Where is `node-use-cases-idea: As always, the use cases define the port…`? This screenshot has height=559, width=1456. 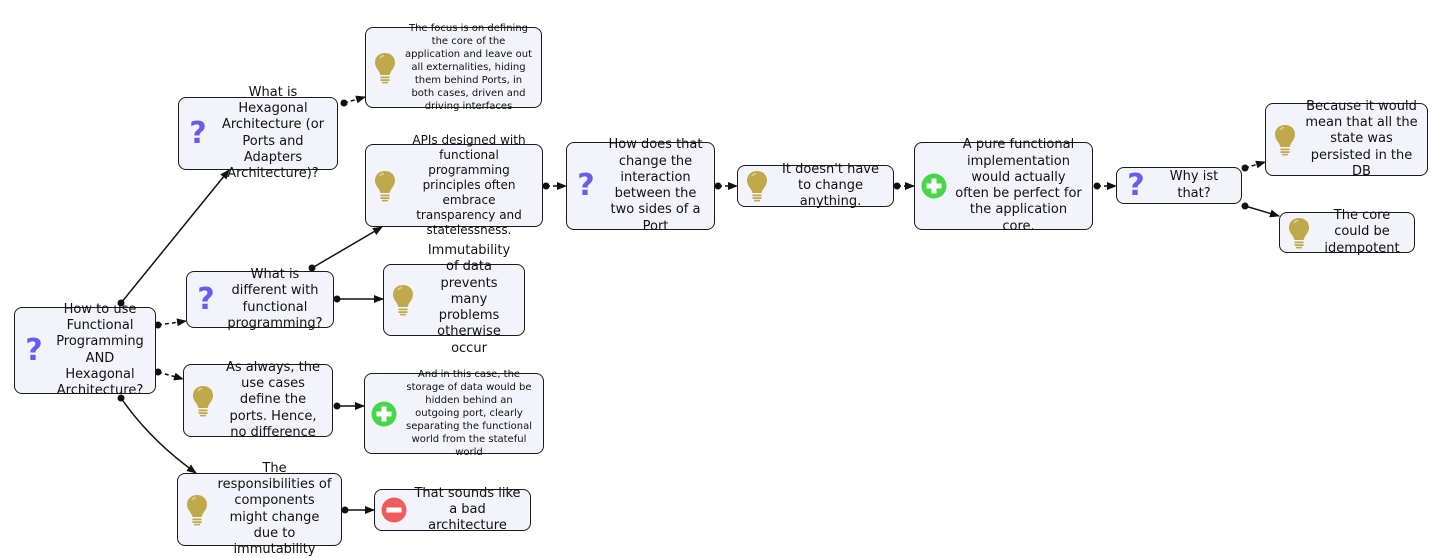 node-use-cases-idea: As always, the use cases define the port… is located at coordinates (258, 400).